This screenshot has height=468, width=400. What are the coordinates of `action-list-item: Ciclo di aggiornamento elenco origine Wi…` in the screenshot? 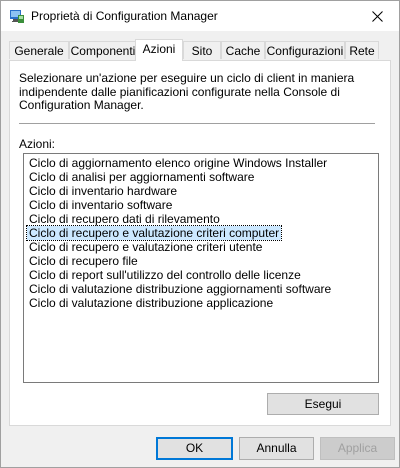 It's located at (178, 163).